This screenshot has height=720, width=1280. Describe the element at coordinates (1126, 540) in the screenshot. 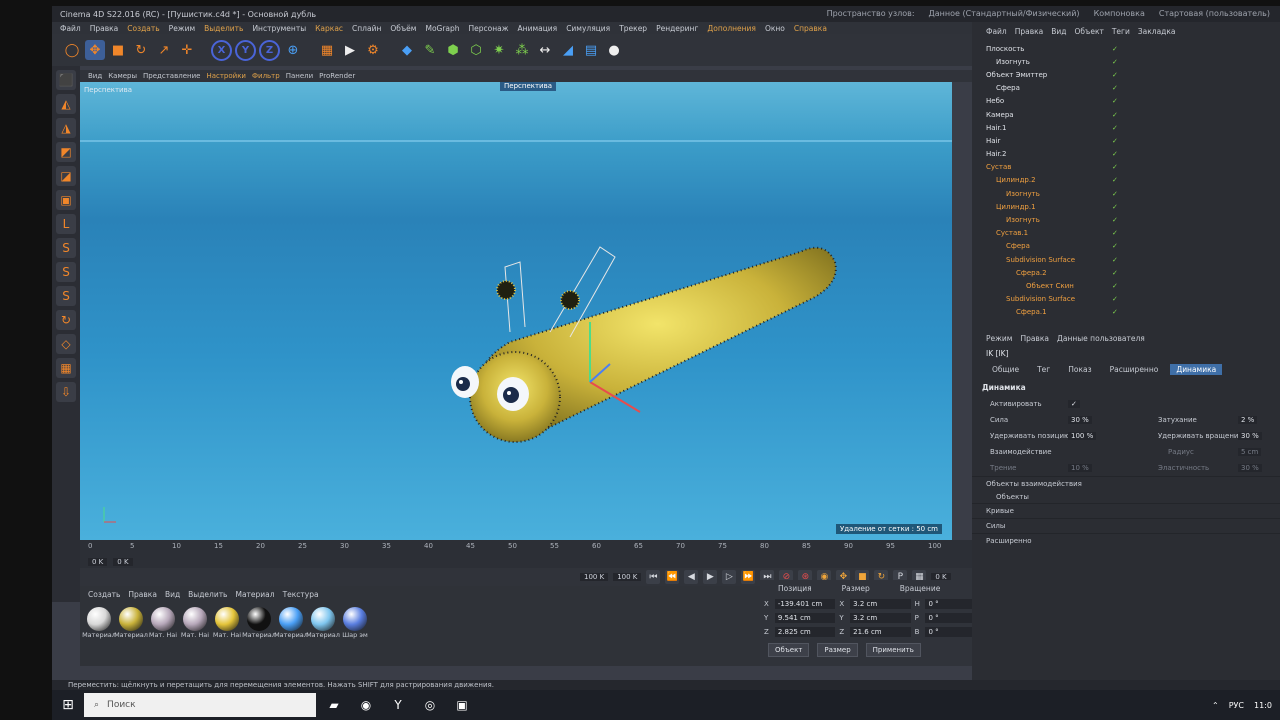

I see `advanced-group: Расширенно` at that location.